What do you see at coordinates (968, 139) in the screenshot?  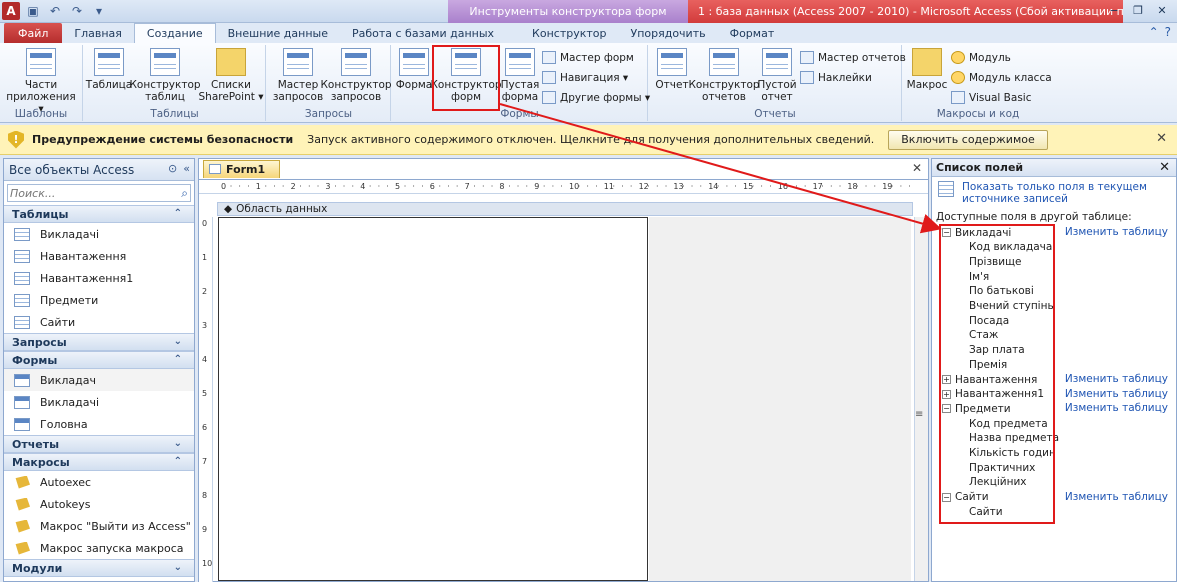 I see `enable-content-button: Включить содержимое` at bounding box center [968, 139].